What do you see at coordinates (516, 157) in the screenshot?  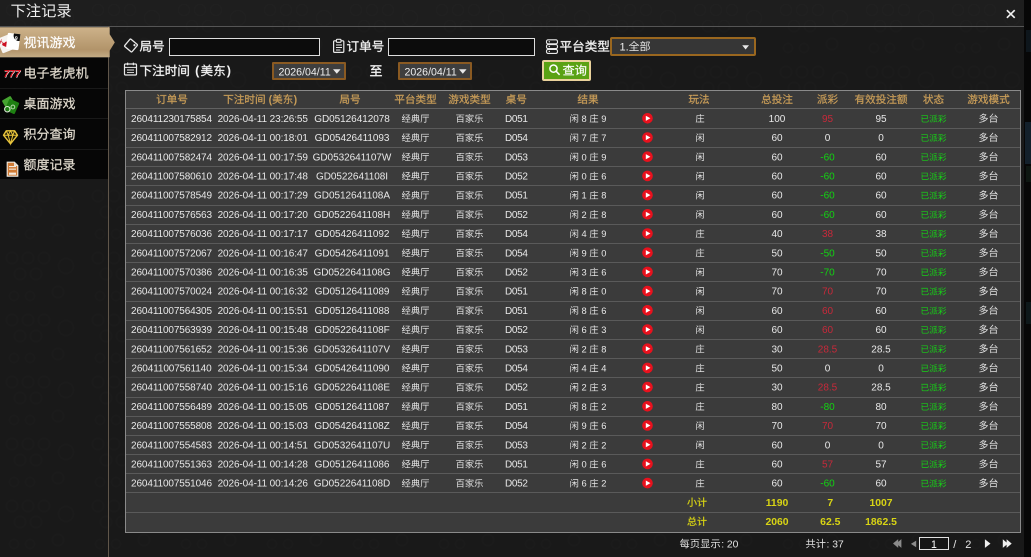 I see `svg-text: D053` at bounding box center [516, 157].